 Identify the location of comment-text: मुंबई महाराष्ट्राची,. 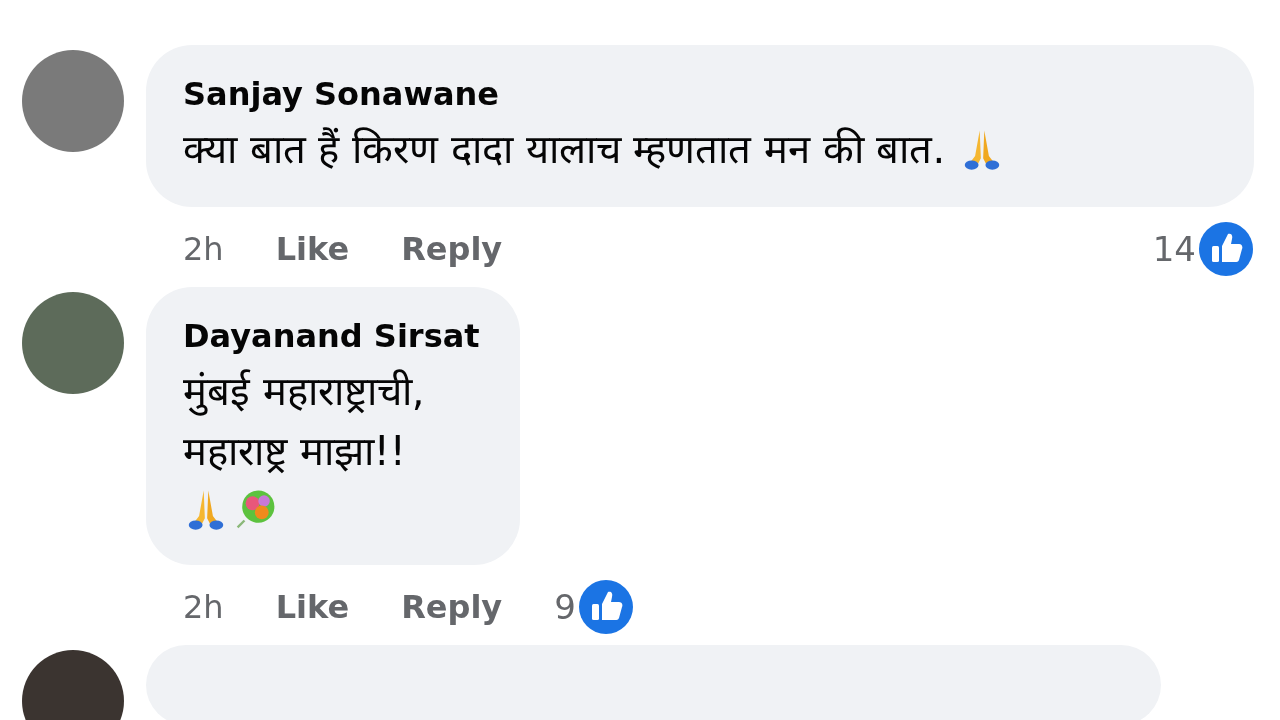
(304, 392).